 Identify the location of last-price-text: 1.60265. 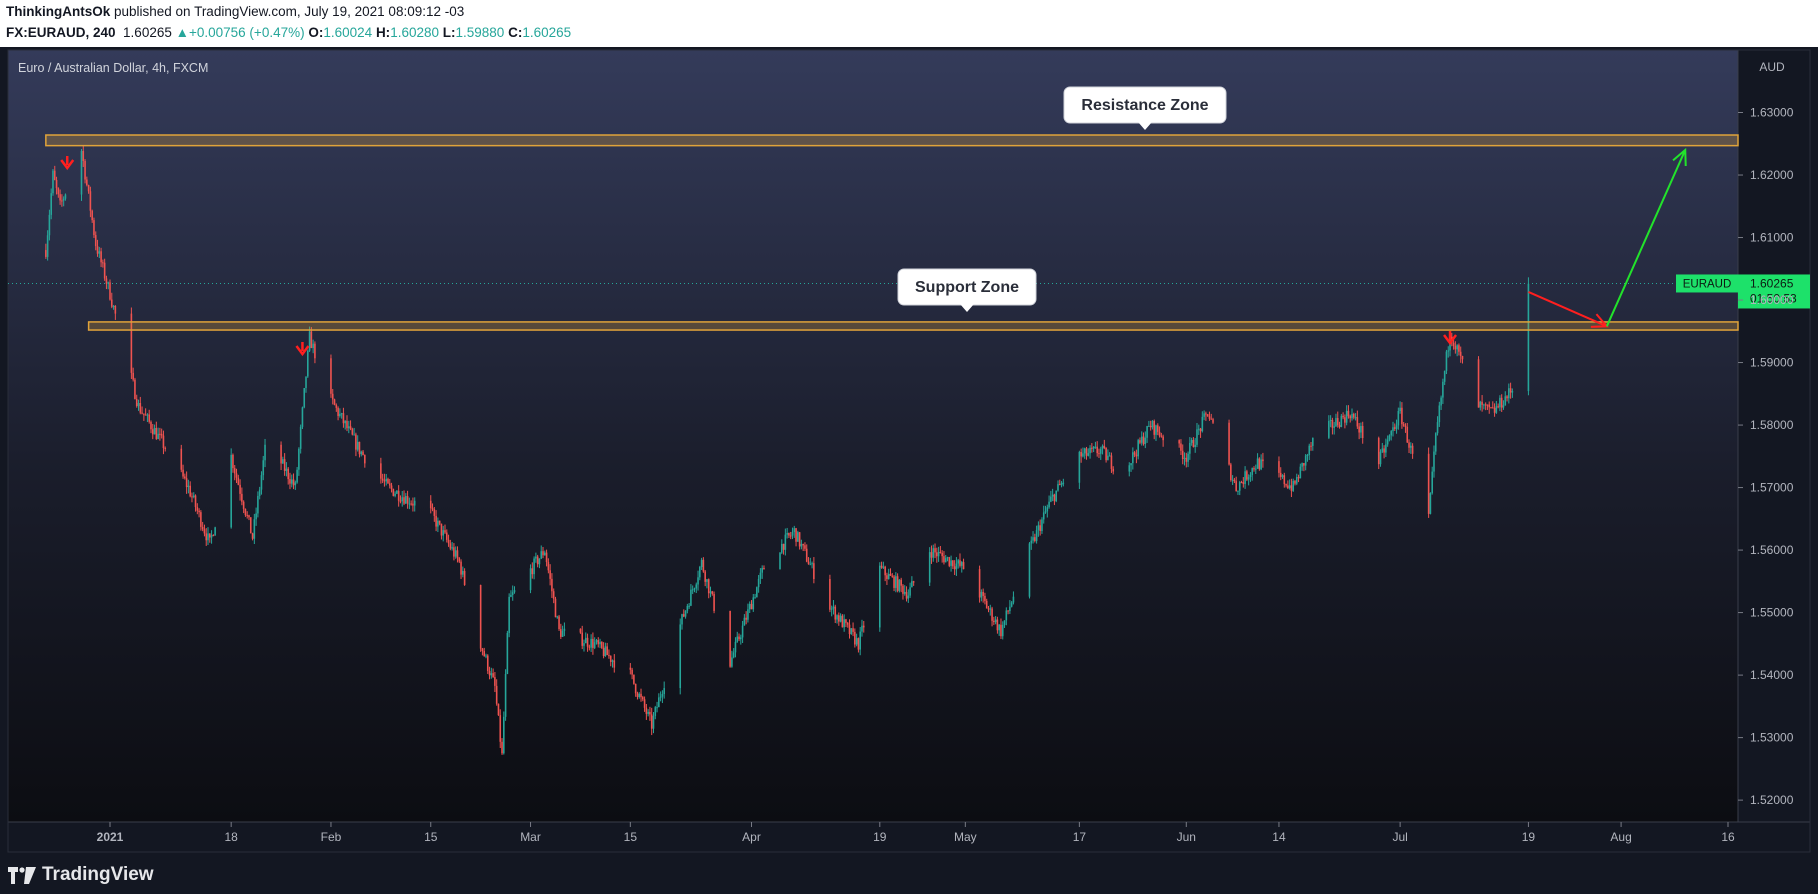
(147, 32).